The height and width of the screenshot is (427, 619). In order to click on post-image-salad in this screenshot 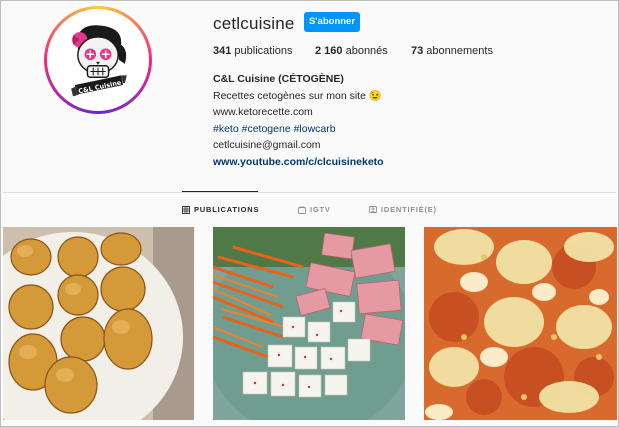, I will do `click(309, 323)`.